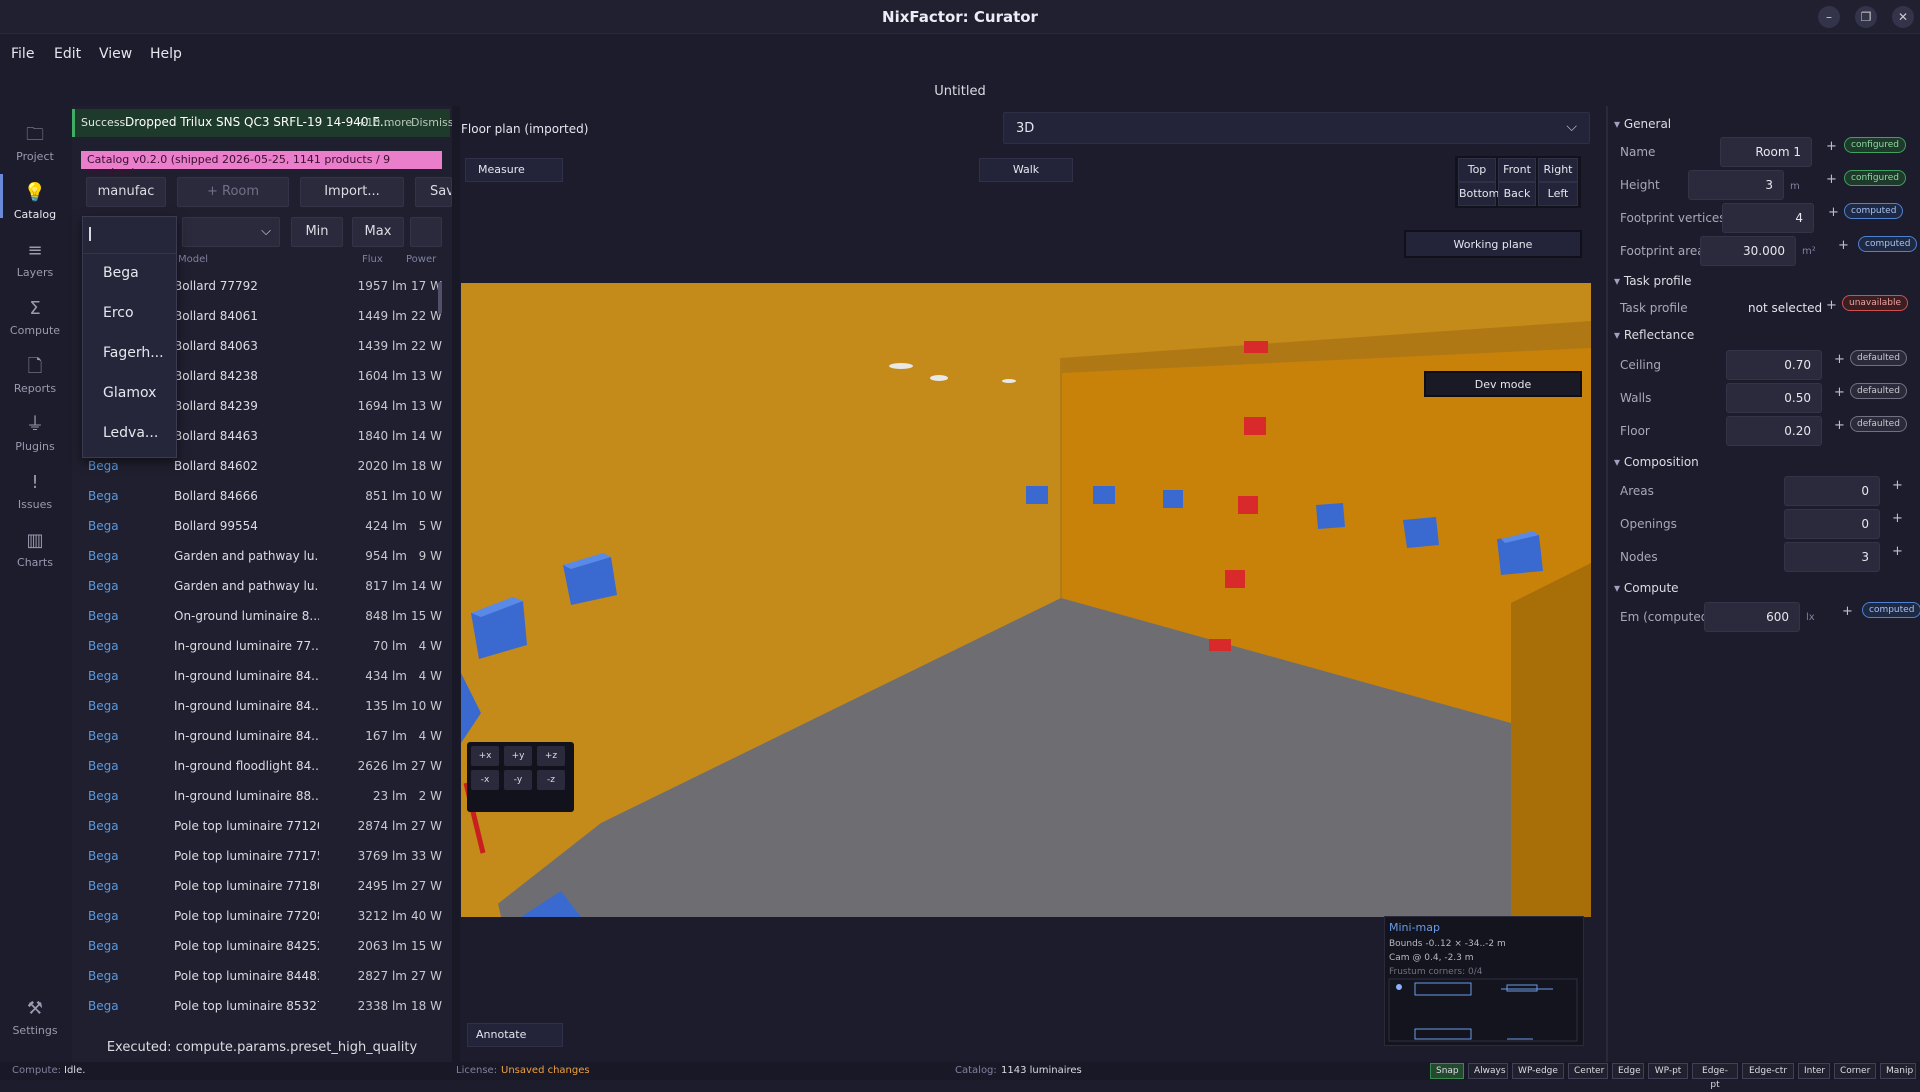 This screenshot has width=1920, height=1092. I want to click on dropdown-option: Erco, so click(118, 313).